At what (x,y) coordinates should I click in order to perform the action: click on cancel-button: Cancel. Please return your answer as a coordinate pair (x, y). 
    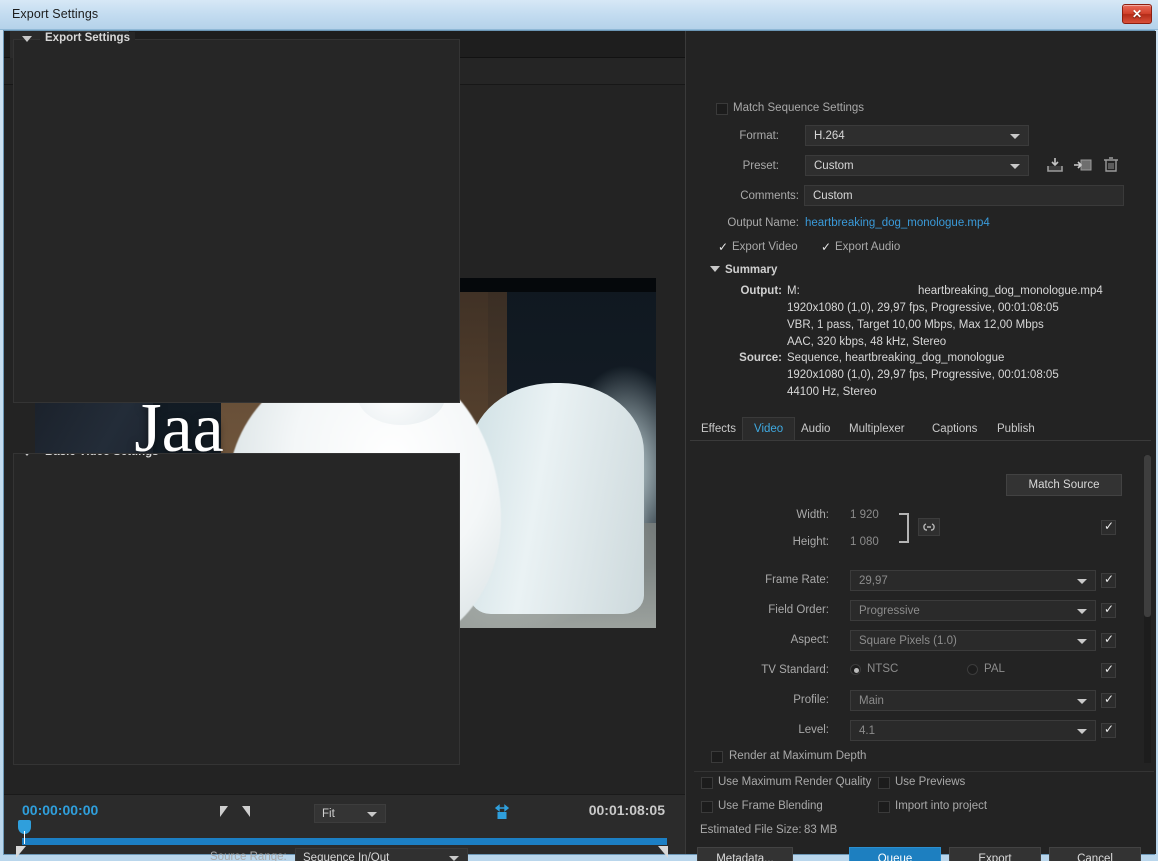
    Looking at the image, I should click on (1095, 854).